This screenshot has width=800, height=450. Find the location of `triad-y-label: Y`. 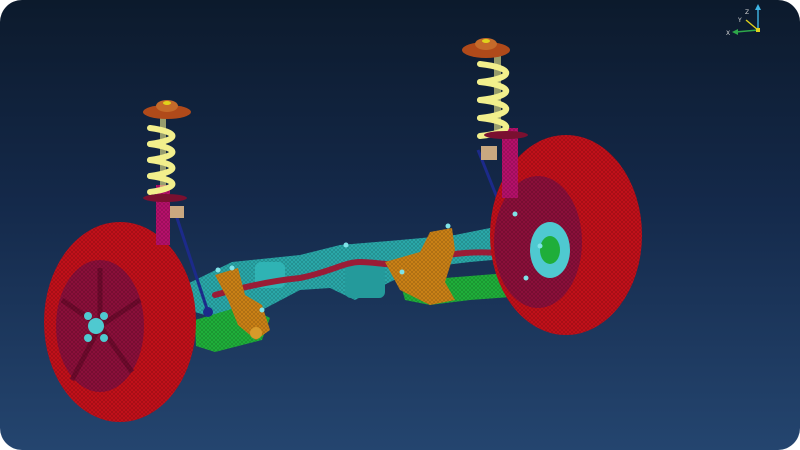

triad-y-label: Y is located at coordinates (739, 20).